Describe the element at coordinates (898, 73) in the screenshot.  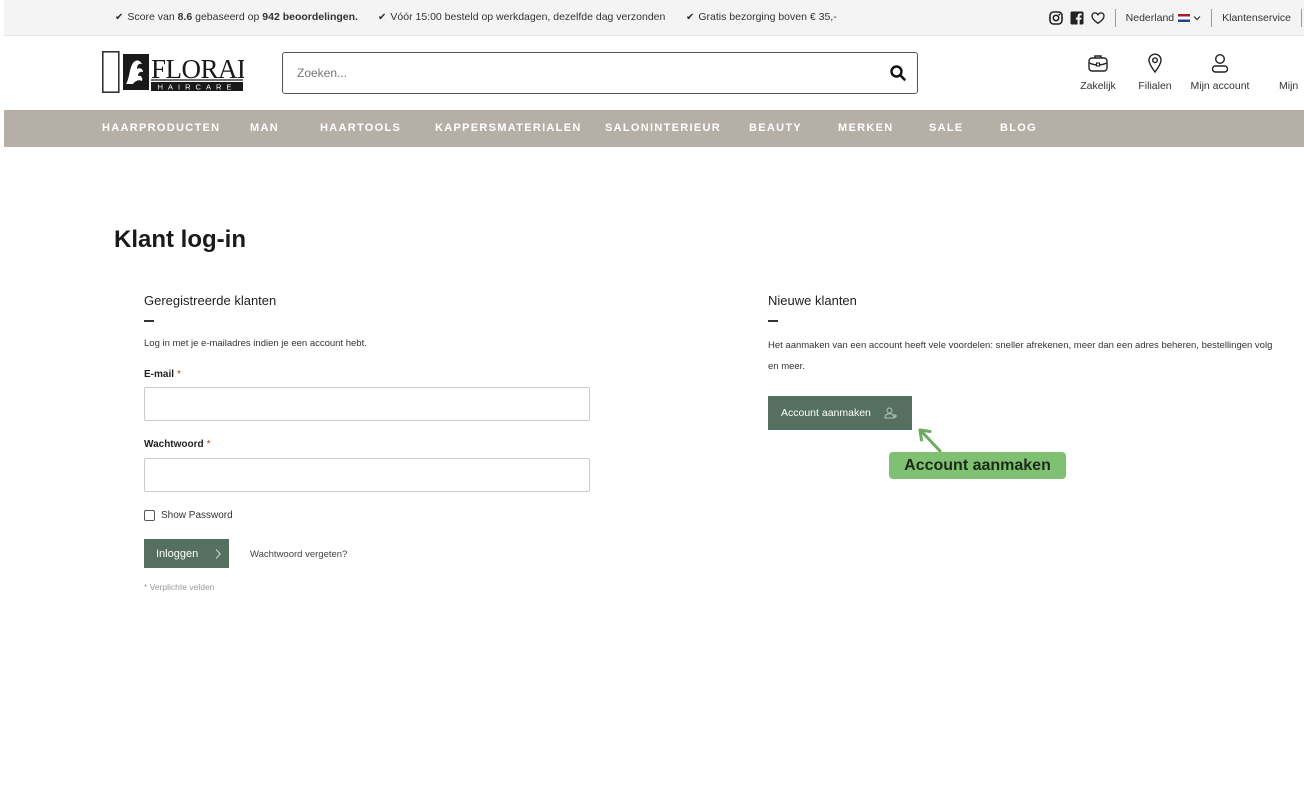
I see `search-icon` at that location.